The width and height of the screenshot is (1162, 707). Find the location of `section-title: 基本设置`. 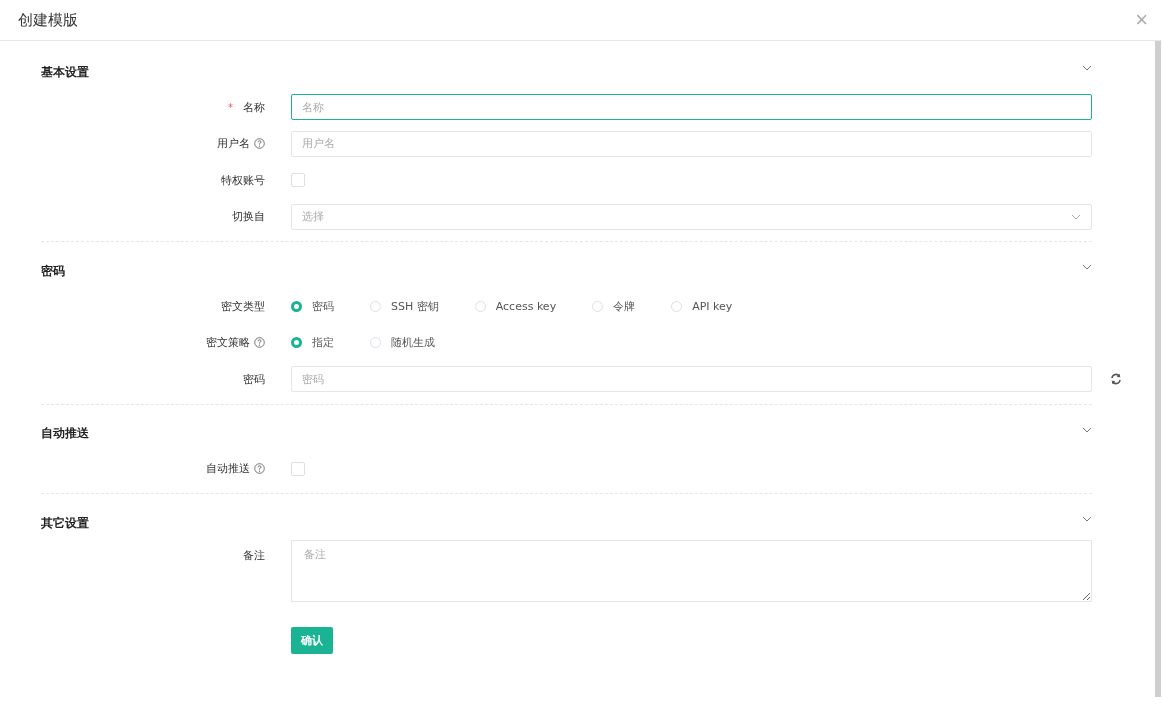

section-title: 基本设置 is located at coordinates (65, 72).